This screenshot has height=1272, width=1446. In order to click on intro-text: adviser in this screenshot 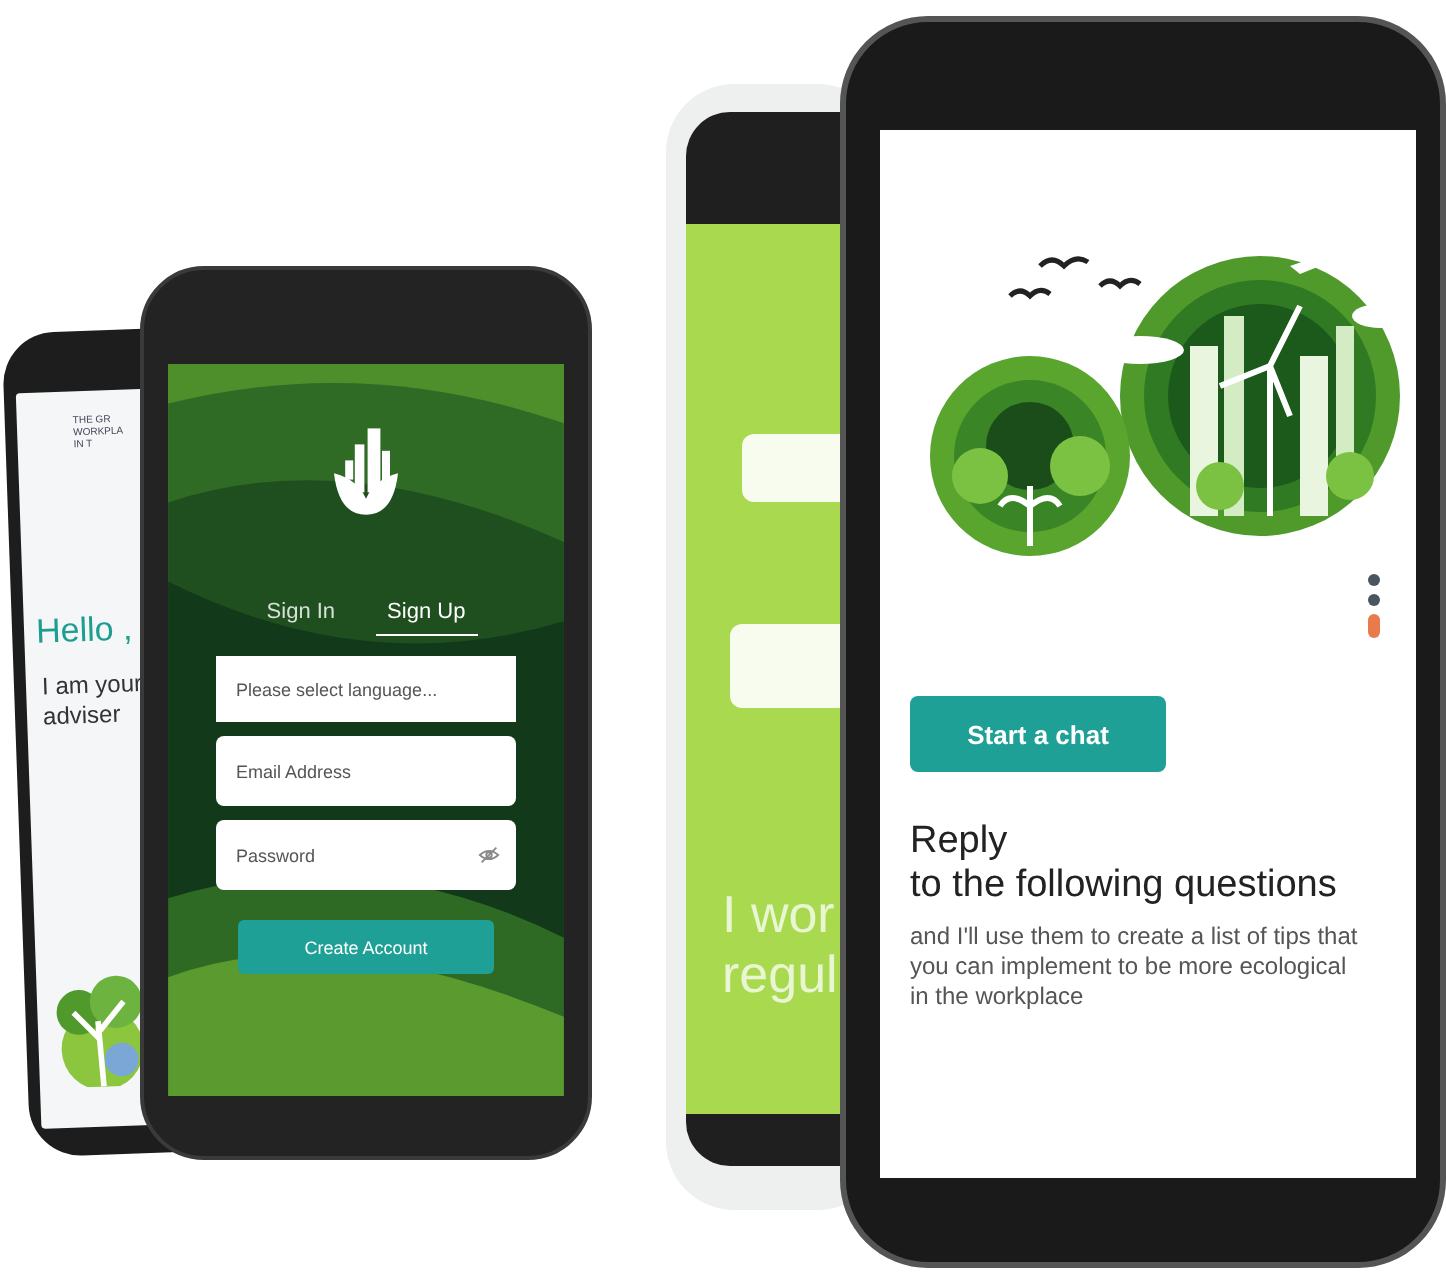, I will do `click(82, 716)`.